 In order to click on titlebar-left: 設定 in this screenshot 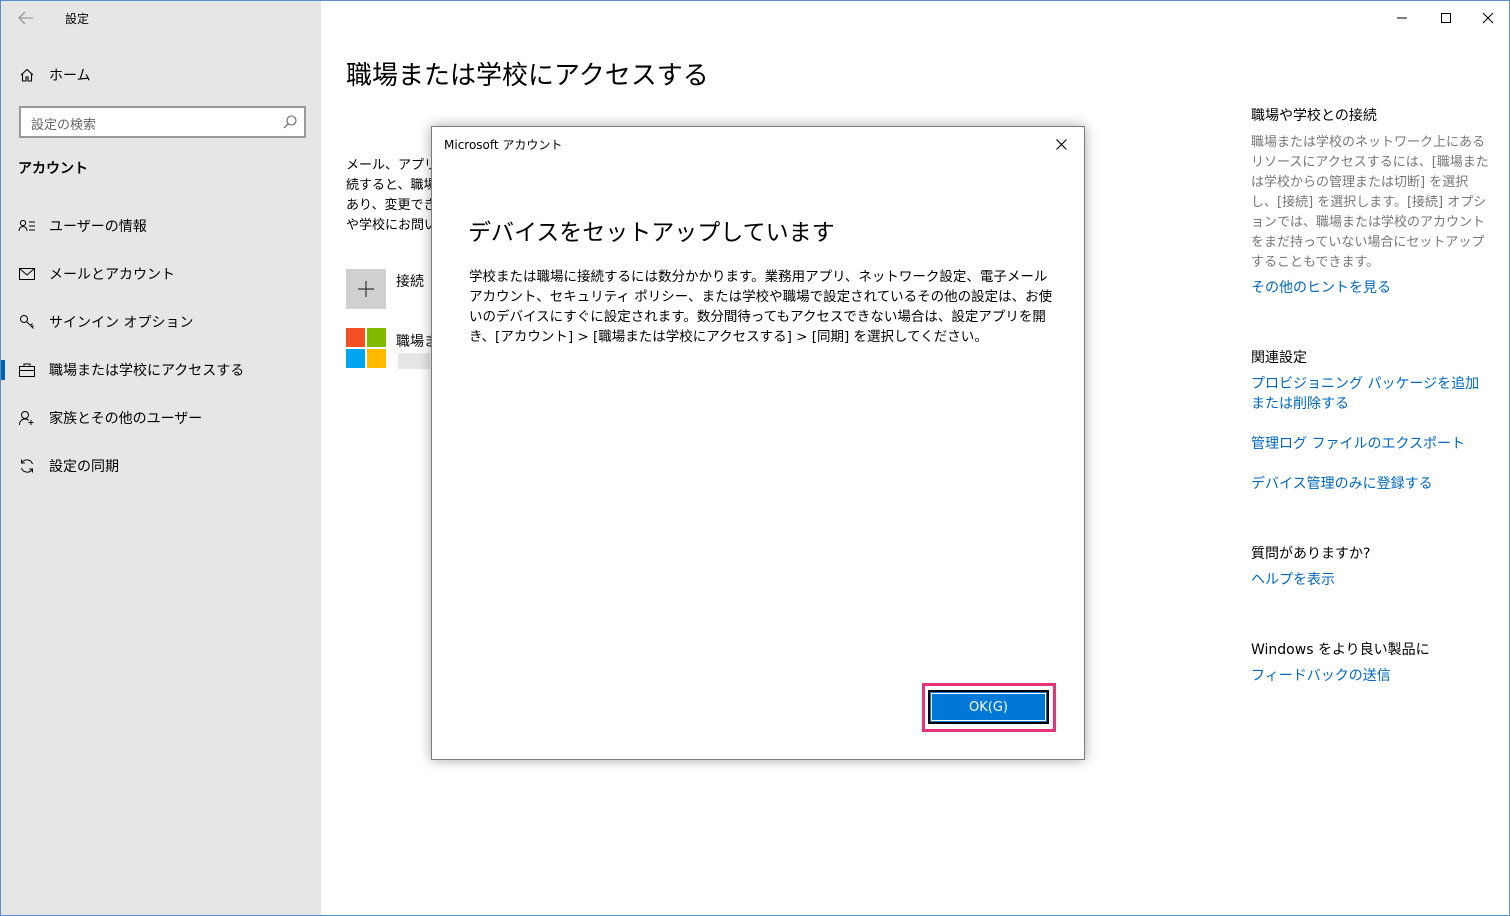, I will do `click(161, 18)`.